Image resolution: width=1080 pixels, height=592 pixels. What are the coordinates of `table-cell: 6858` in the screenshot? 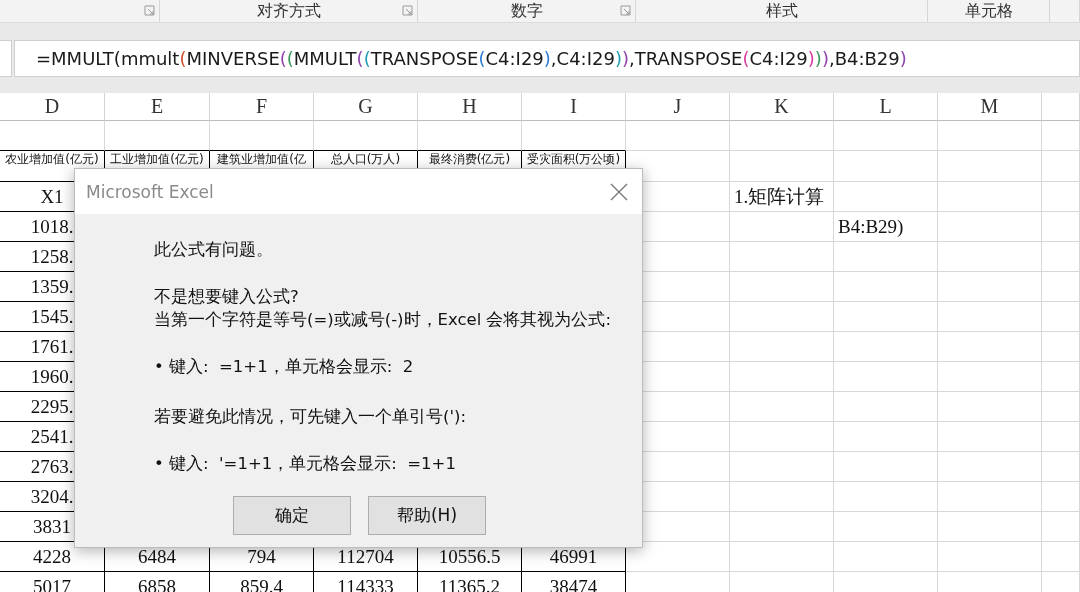 It's located at (157, 582).